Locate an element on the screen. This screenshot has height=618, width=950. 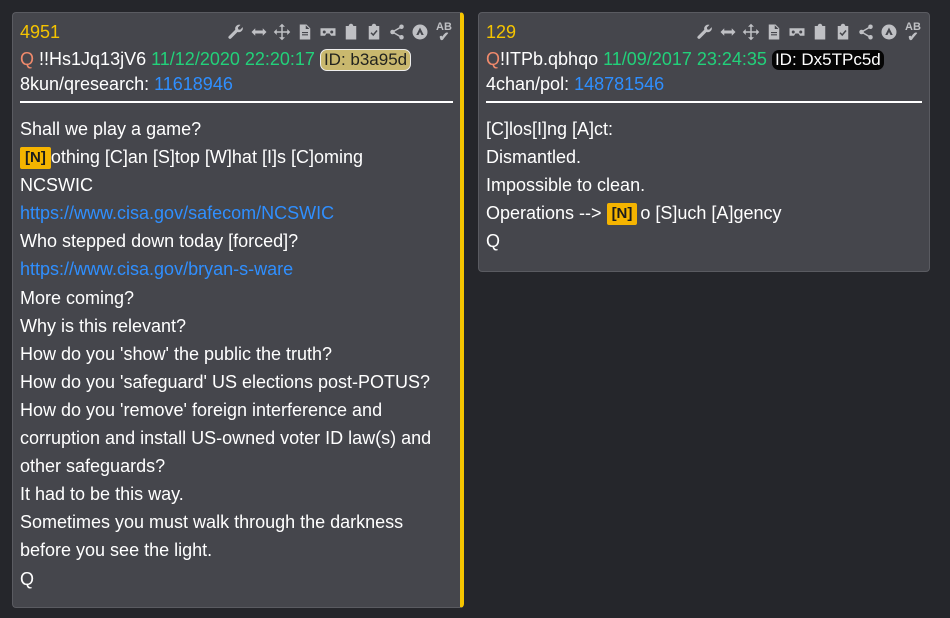
external-link: https://www.cisa.gov/bryan-s-ware is located at coordinates (156, 269).